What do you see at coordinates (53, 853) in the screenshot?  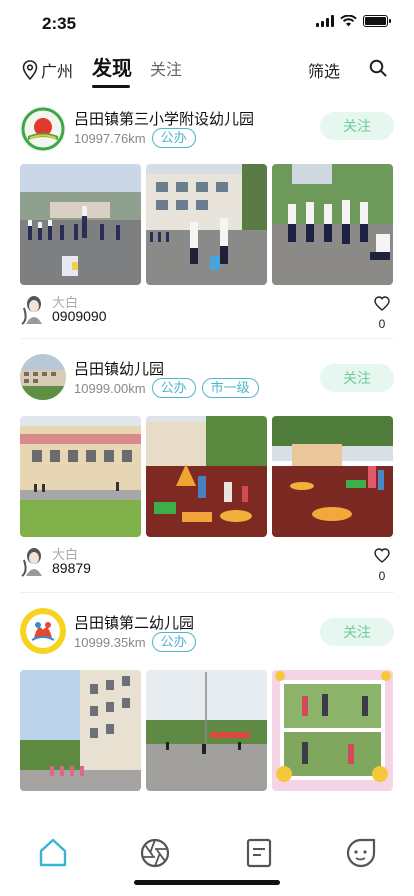 I see `home-icon` at bounding box center [53, 853].